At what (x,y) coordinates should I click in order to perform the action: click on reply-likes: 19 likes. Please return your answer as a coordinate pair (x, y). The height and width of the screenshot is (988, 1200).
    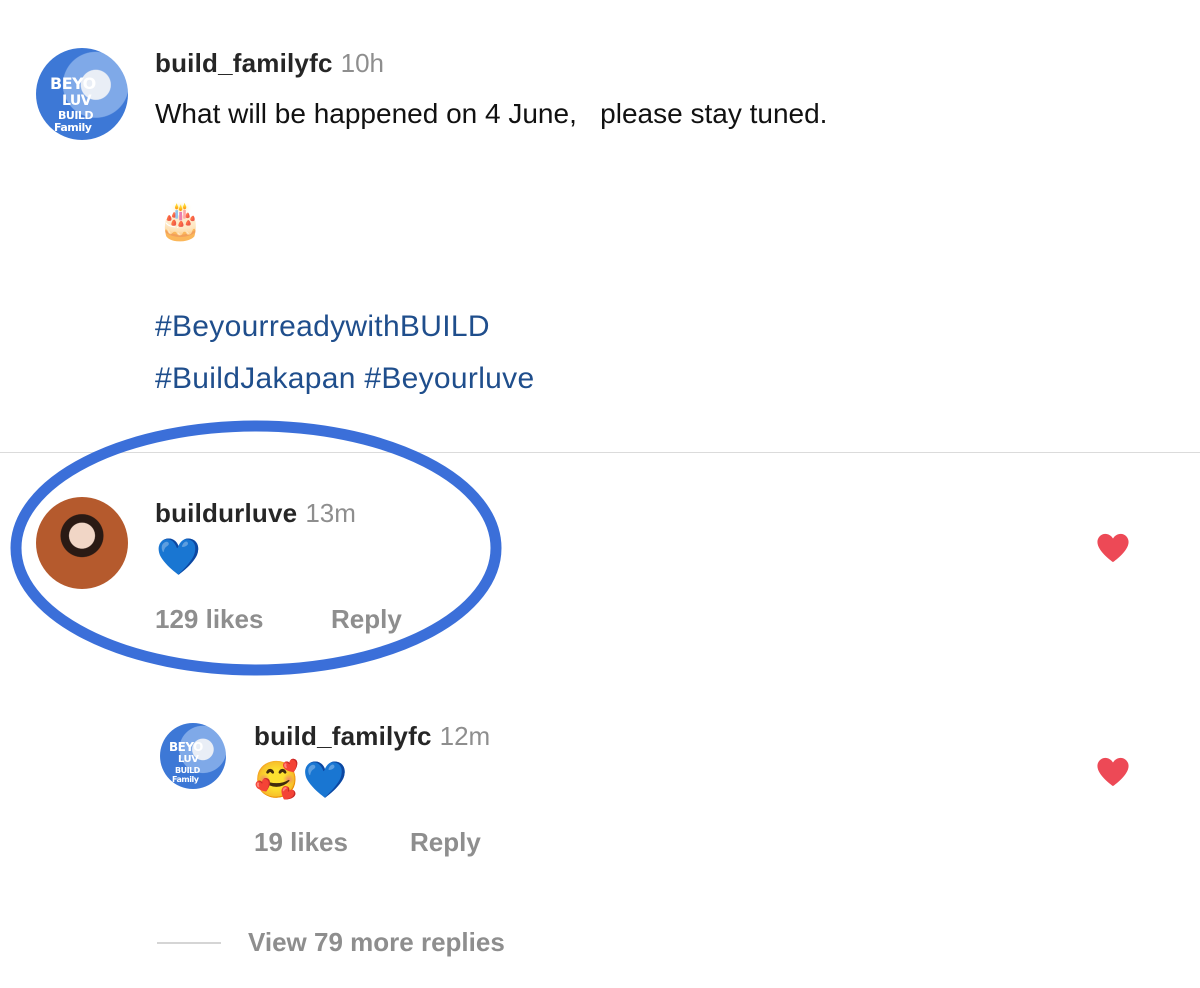
    Looking at the image, I should click on (301, 842).